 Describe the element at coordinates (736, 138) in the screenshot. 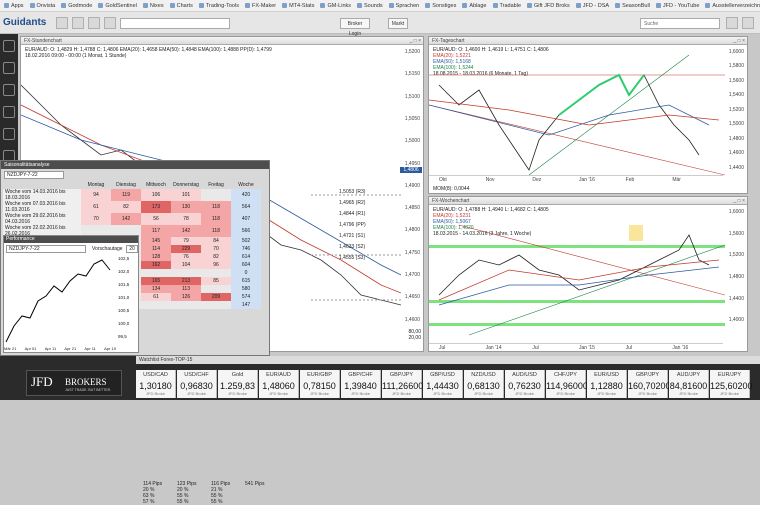

I see `price-tick: 1,4800` at that location.